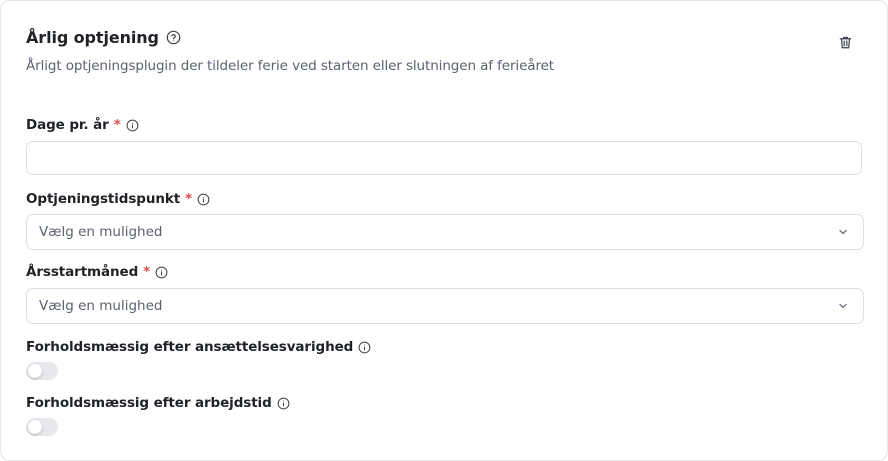  I want to click on prorate-worktime-label: Forholdsmæssig efter arbejdstid, so click(158, 403).